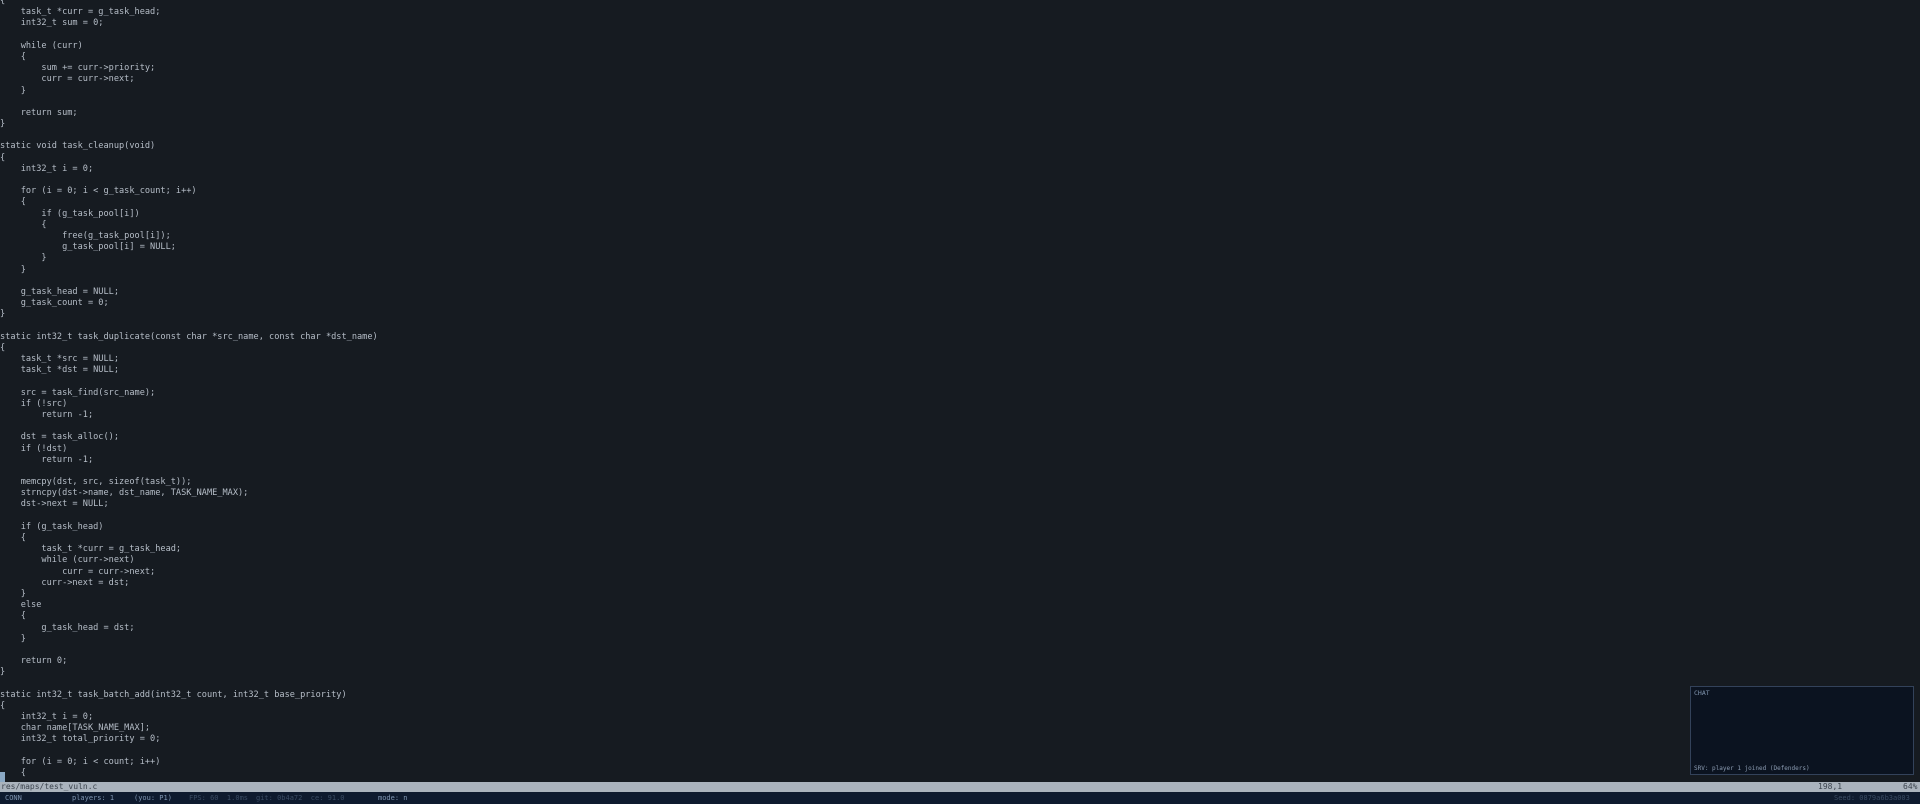 This screenshot has height=804, width=1920. I want to click on code-line: int32_t total_priority = 0;, so click(189, 739).